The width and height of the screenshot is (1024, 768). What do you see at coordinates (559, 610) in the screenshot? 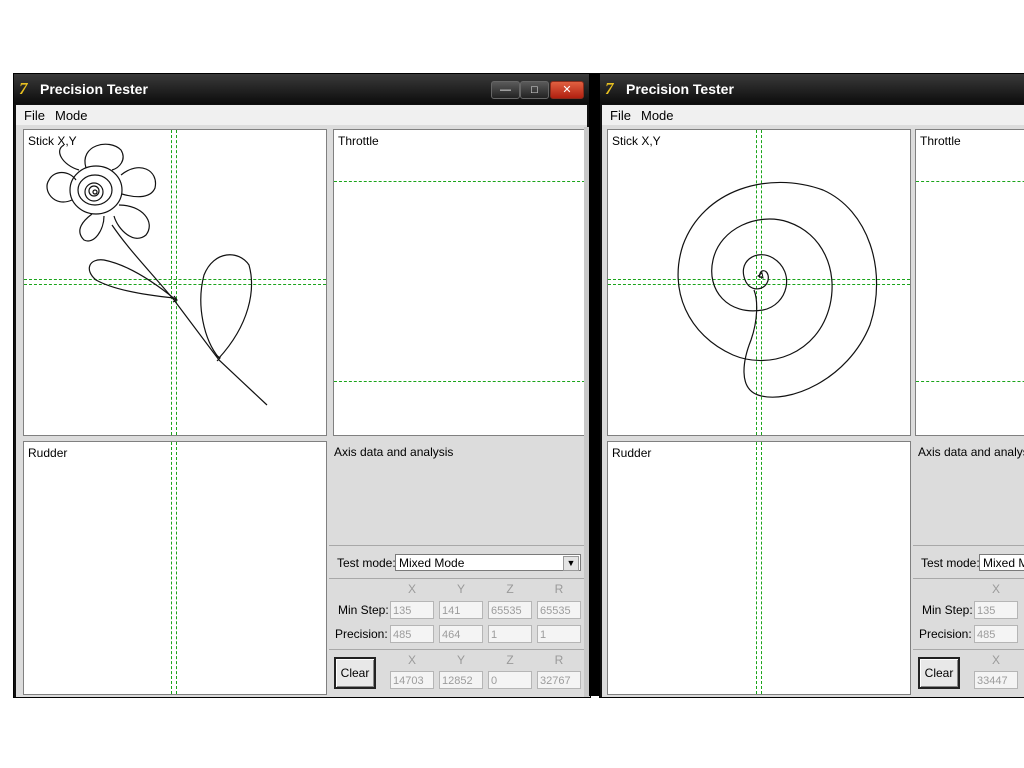
I see `min-step-r-field: 65535` at bounding box center [559, 610].